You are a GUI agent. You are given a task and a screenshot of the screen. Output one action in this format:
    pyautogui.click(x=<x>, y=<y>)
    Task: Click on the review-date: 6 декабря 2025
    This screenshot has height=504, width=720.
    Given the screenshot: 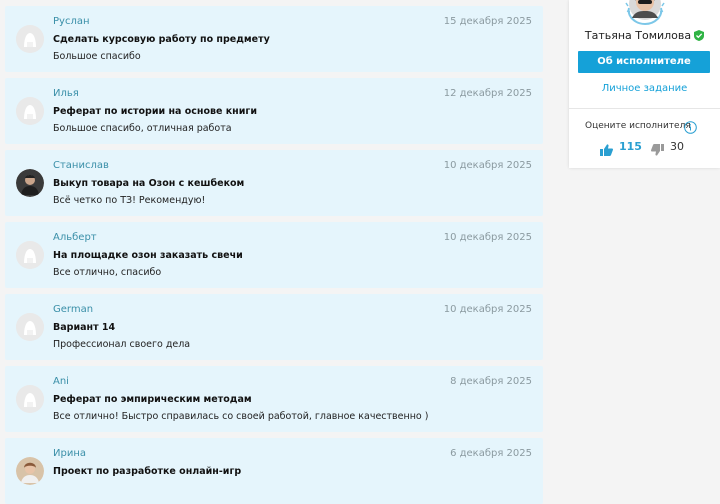 What is the action you would take?
    pyautogui.click(x=491, y=453)
    